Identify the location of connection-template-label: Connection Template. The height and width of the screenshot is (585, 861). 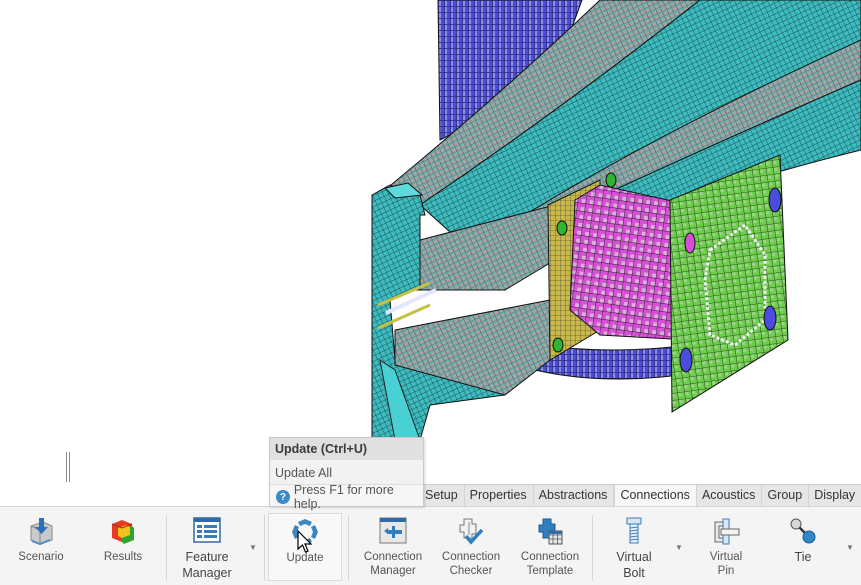
(550, 564).